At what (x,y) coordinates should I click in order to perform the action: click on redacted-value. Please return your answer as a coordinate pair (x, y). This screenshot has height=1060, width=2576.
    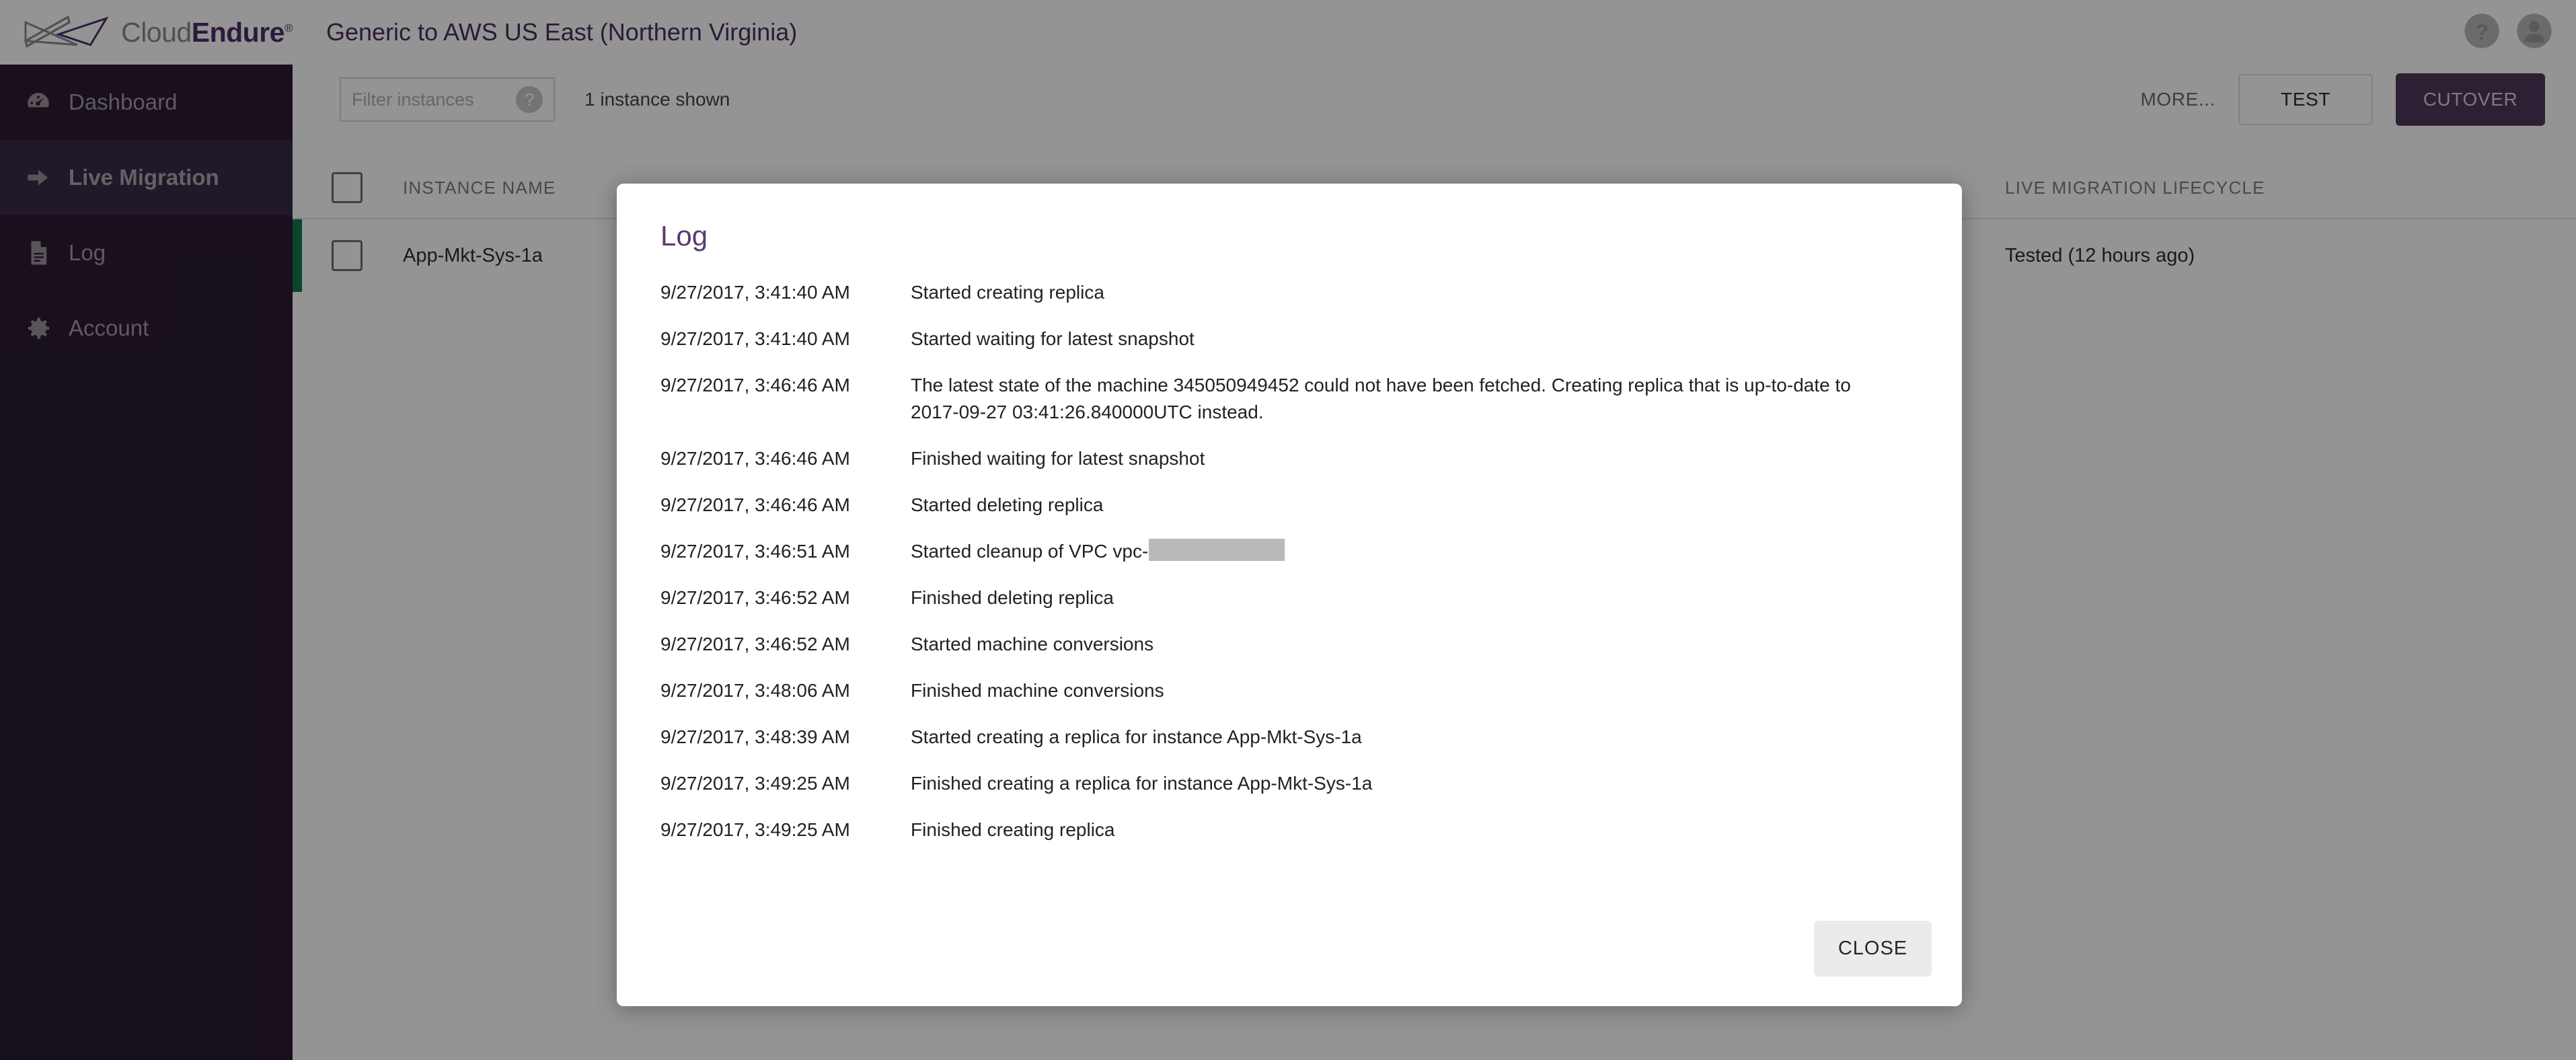
    Looking at the image, I should click on (1217, 550).